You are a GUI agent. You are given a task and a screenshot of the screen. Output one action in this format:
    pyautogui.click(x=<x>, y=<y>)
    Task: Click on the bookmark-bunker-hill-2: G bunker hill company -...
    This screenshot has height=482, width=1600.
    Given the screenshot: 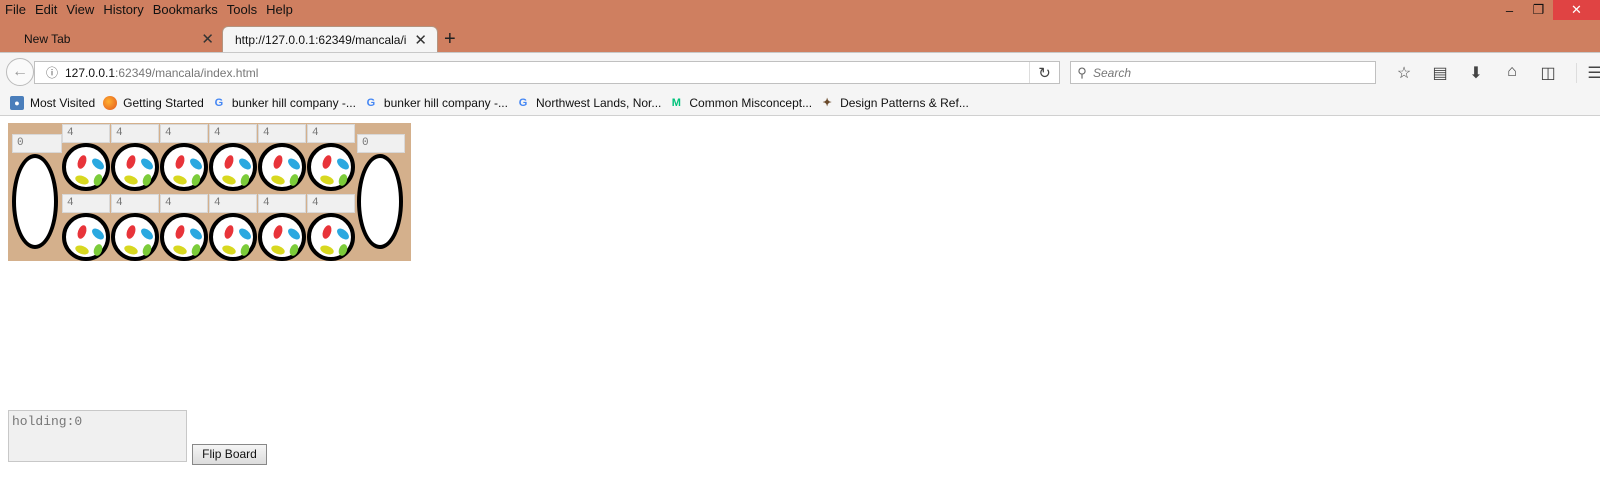 What is the action you would take?
    pyautogui.click(x=436, y=103)
    